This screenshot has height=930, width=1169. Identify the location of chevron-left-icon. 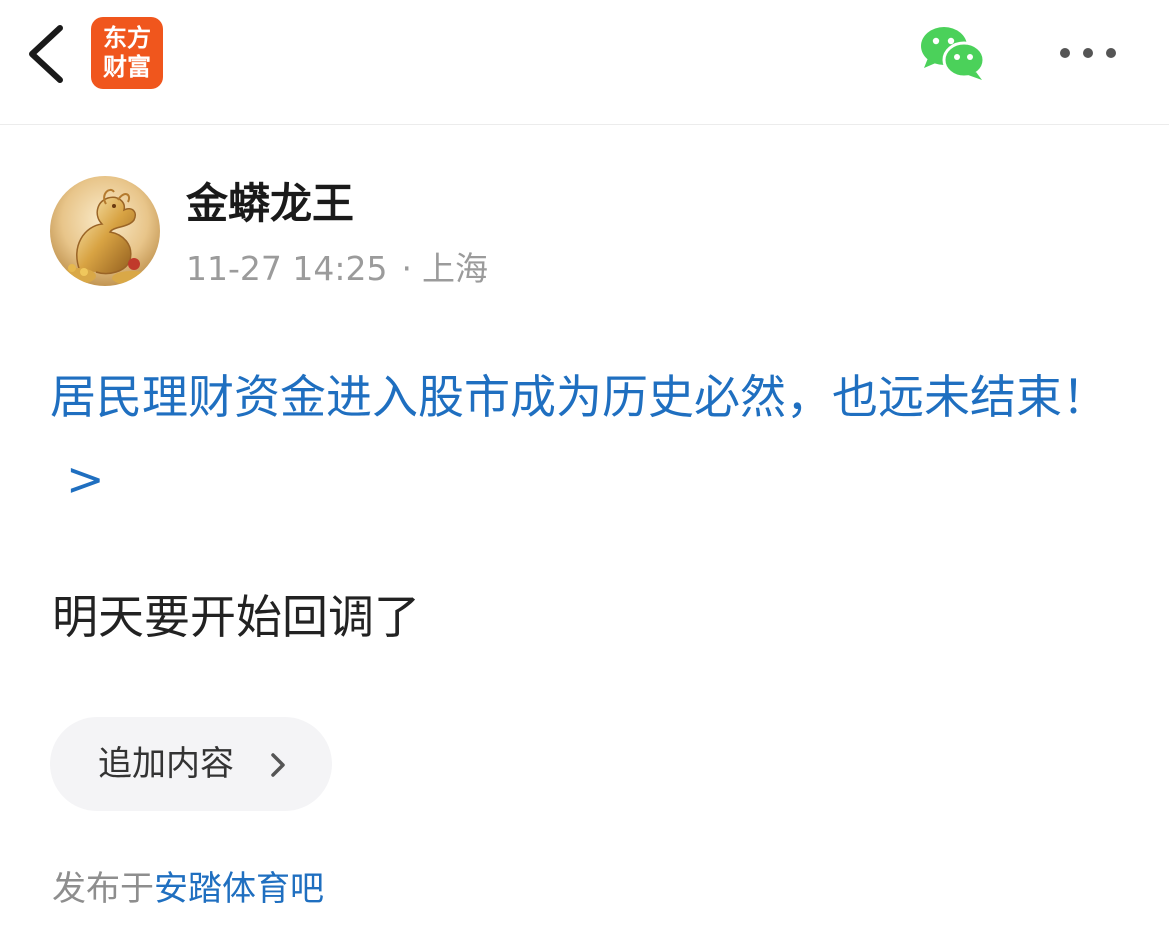
(46, 54).